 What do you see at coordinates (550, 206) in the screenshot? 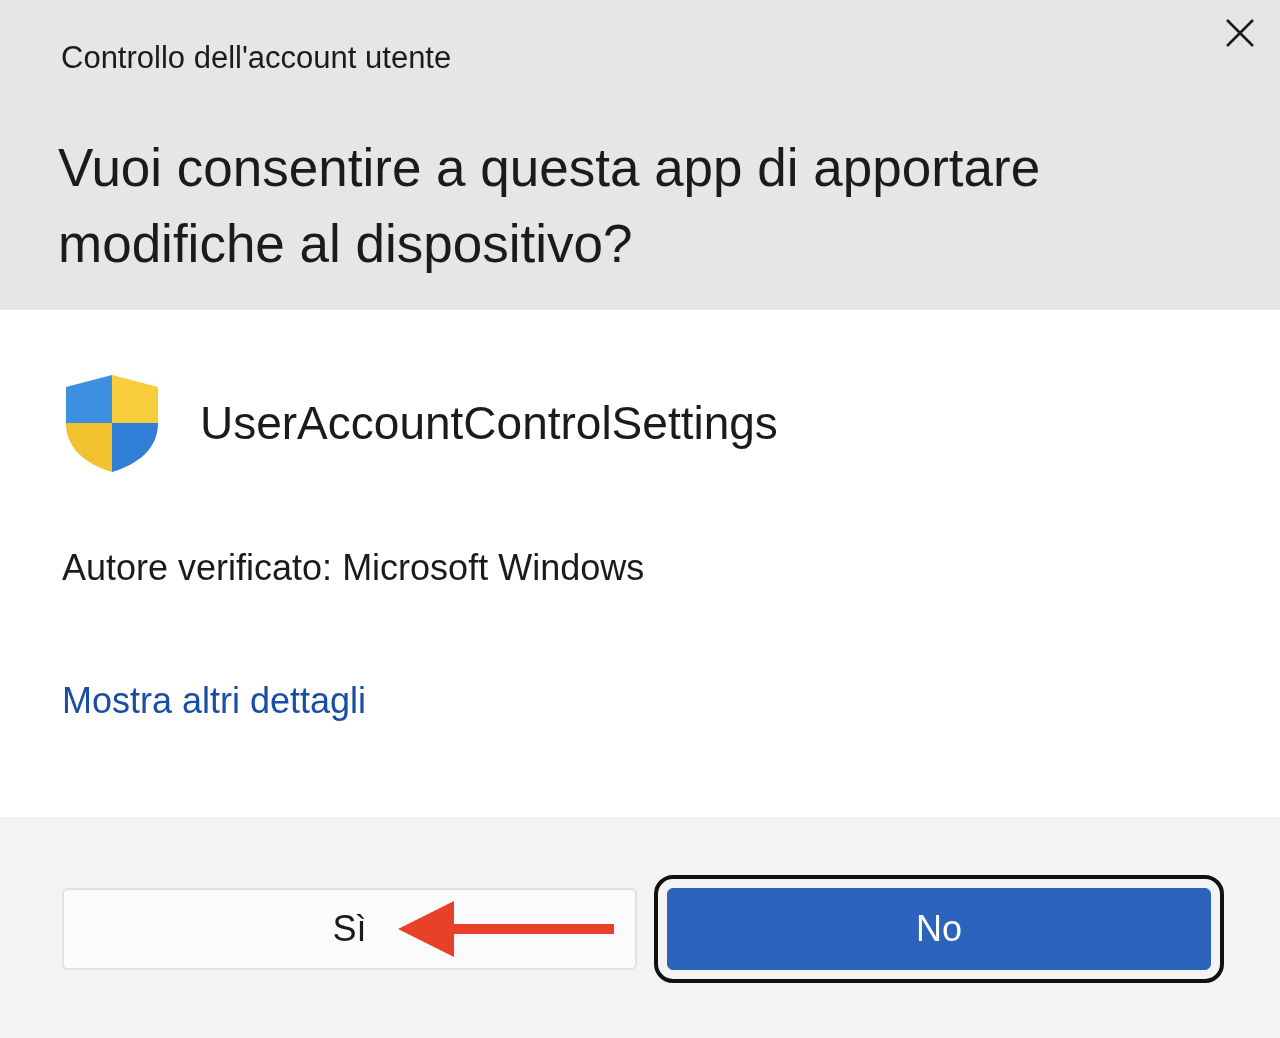
I see `dialog-question: Vuoi consentire a questa app di apportare modifiche al dispositivo?` at bounding box center [550, 206].